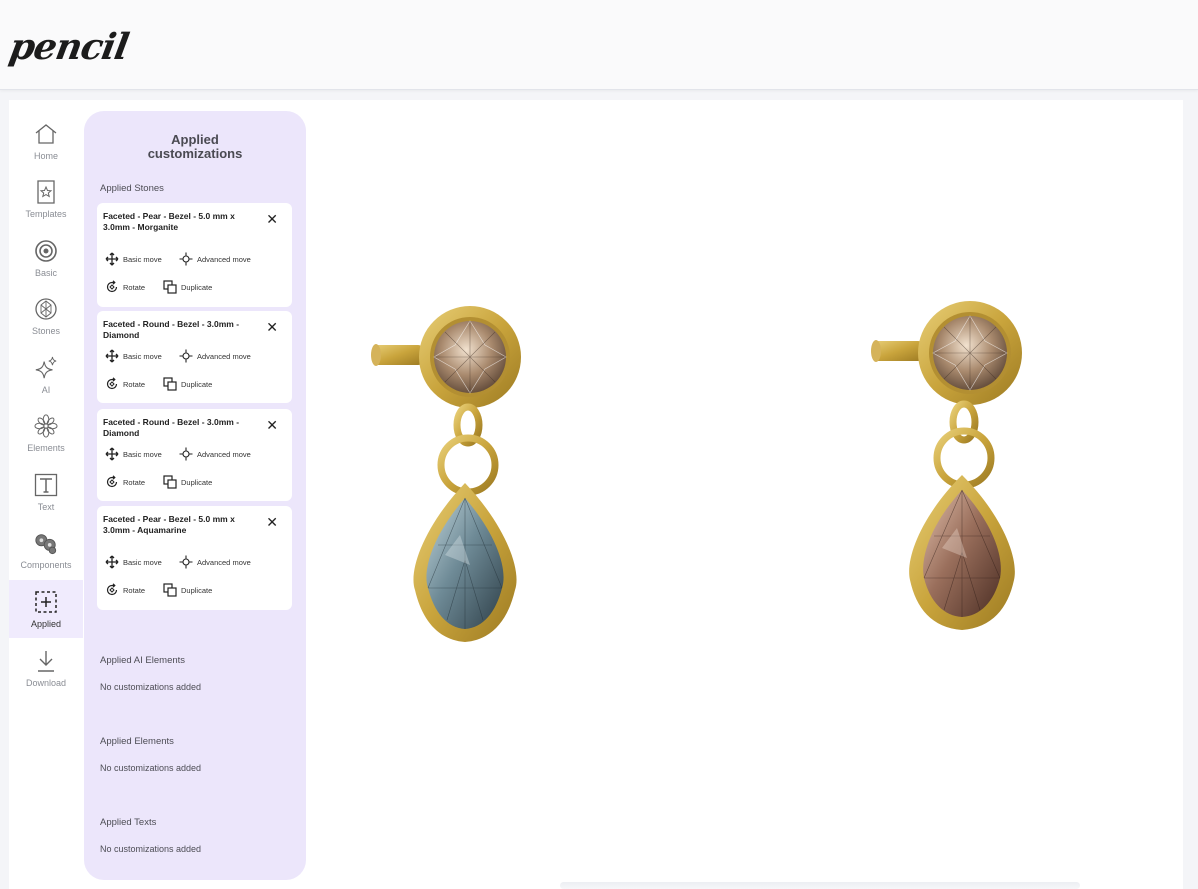  I want to click on applied-ai-elements-heading: Applied AI Elements, so click(143, 660).